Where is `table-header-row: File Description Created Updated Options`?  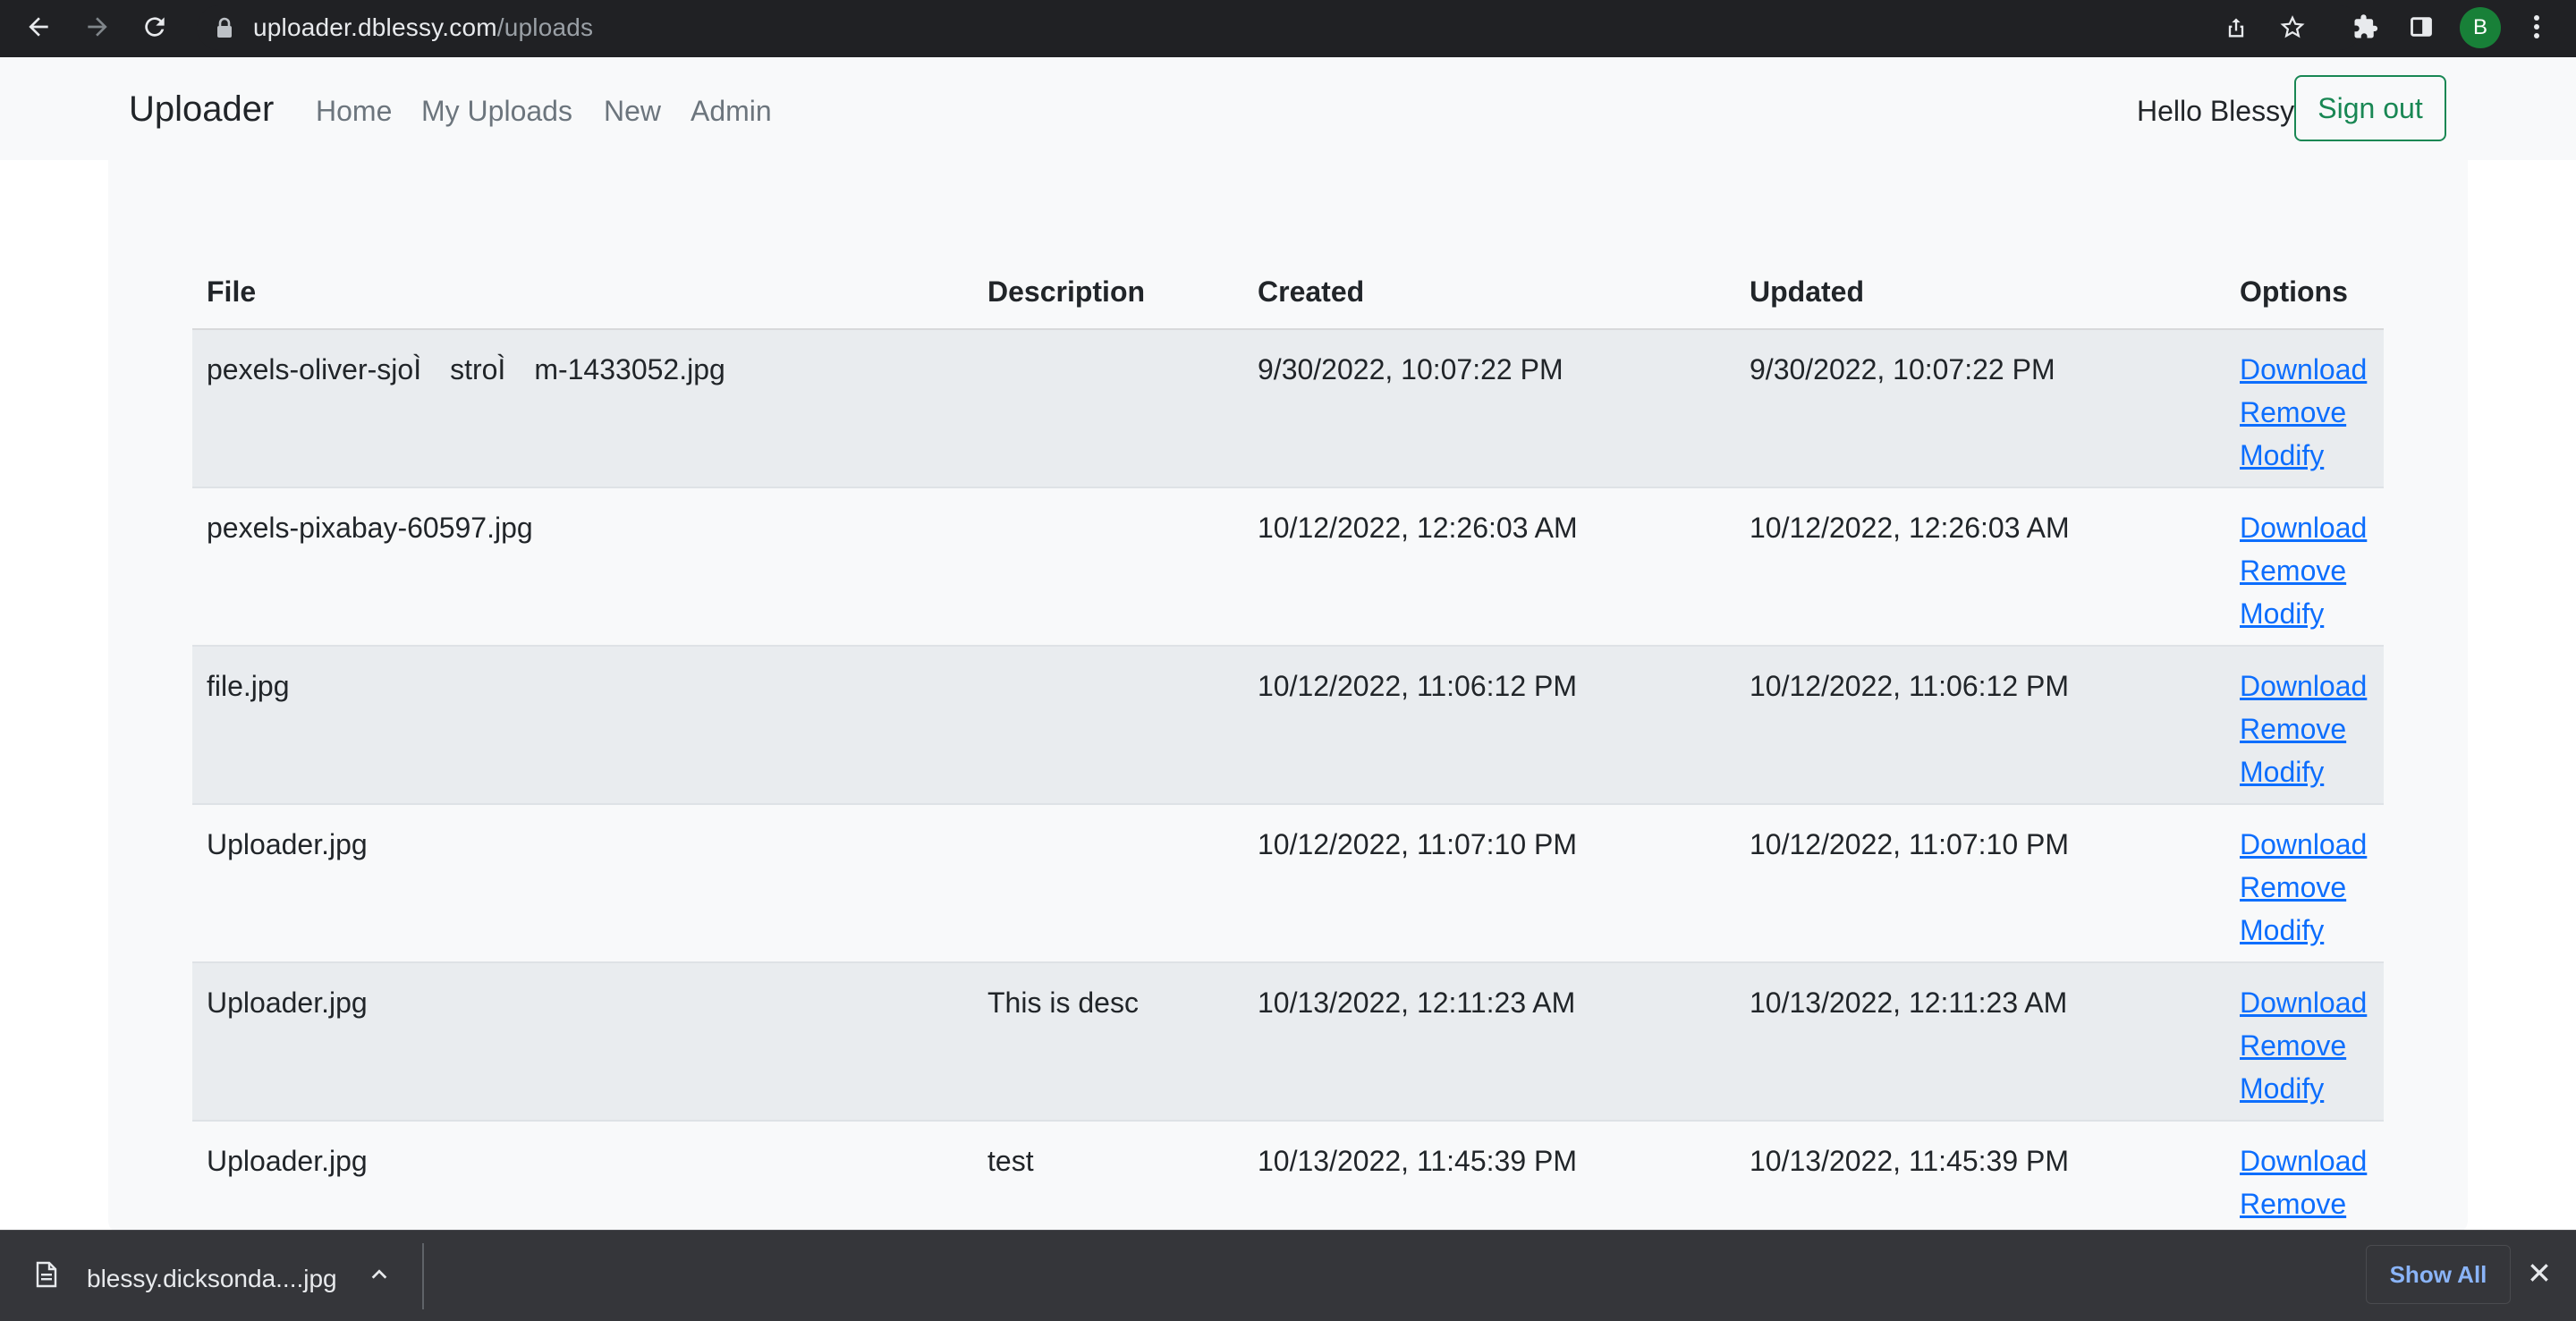
table-header-row: File Description Created Updated Options is located at coordinates (1288, 292).